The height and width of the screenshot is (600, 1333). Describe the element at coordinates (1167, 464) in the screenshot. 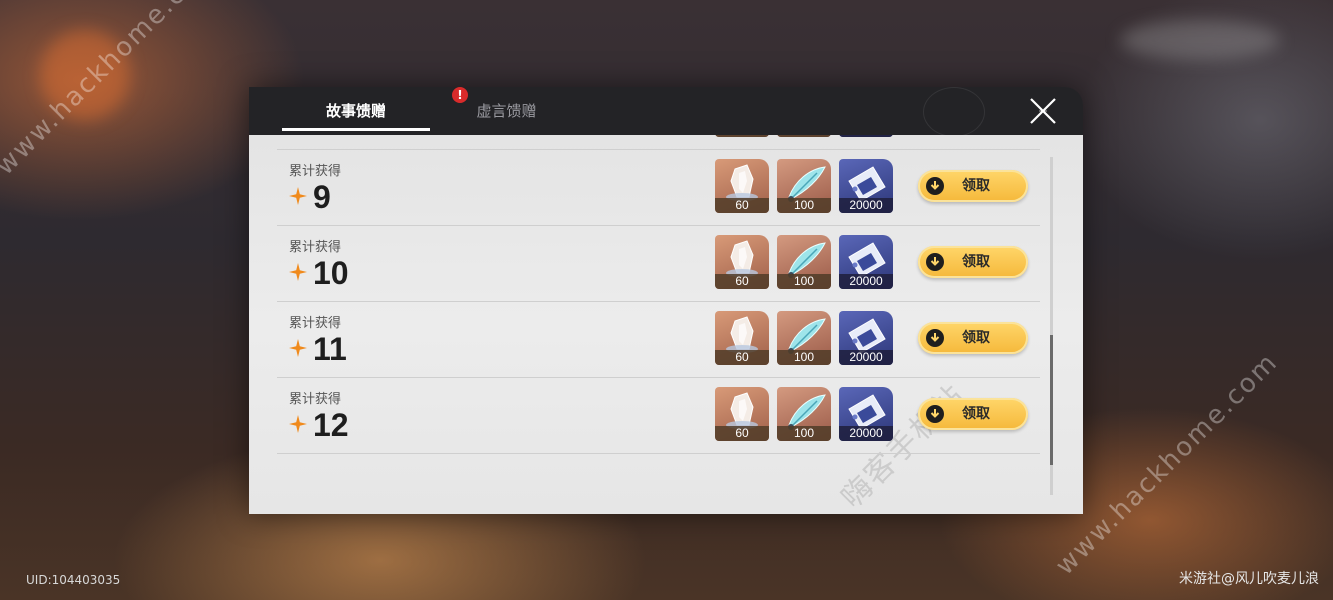

I see `watermark-right: www.hackhome.com` at that location.